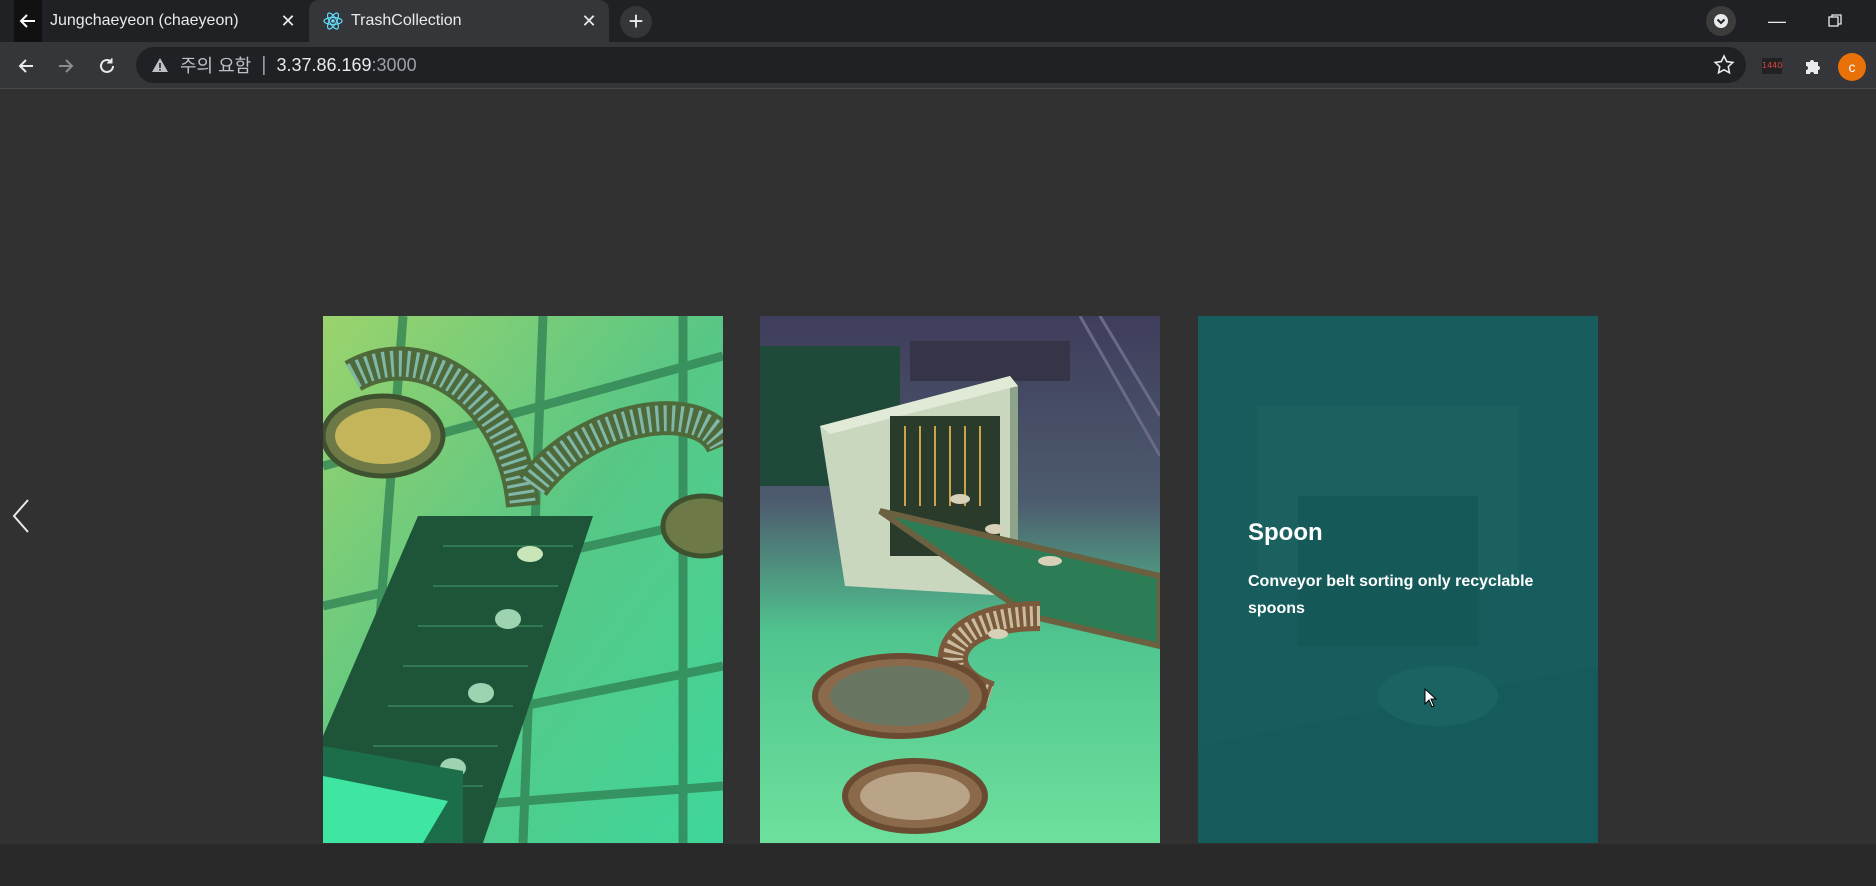  Describe the element at coordinates (160, 65) in the screenshot. I see `warning-icon` at that location.